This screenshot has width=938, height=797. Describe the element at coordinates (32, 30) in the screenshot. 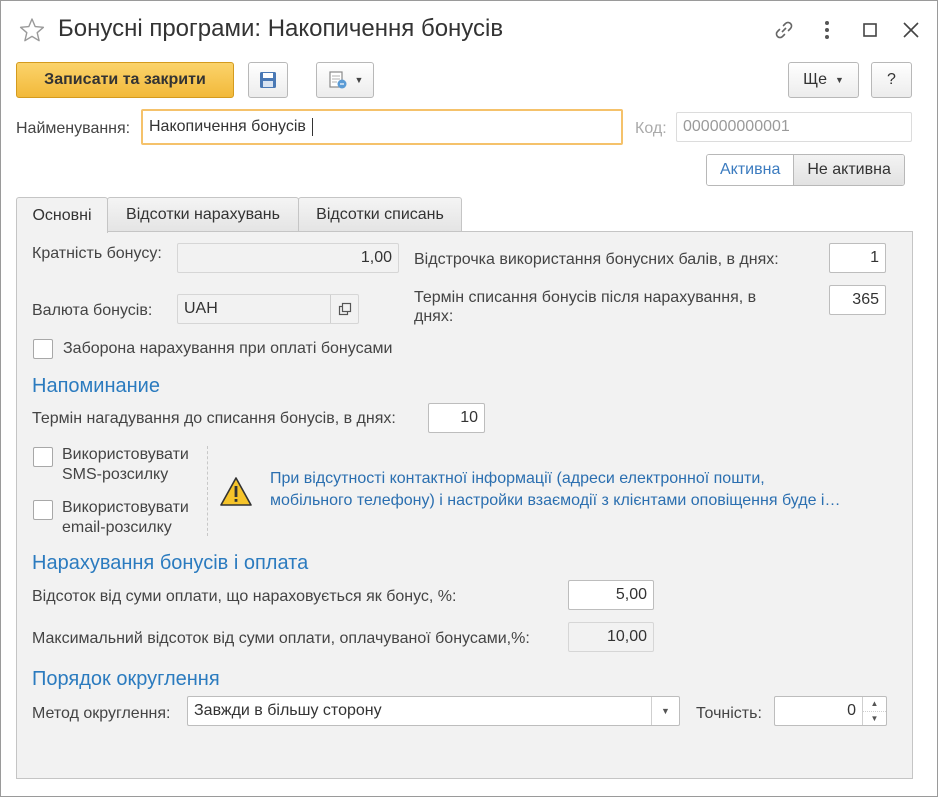

I see `star-icon` at that location.